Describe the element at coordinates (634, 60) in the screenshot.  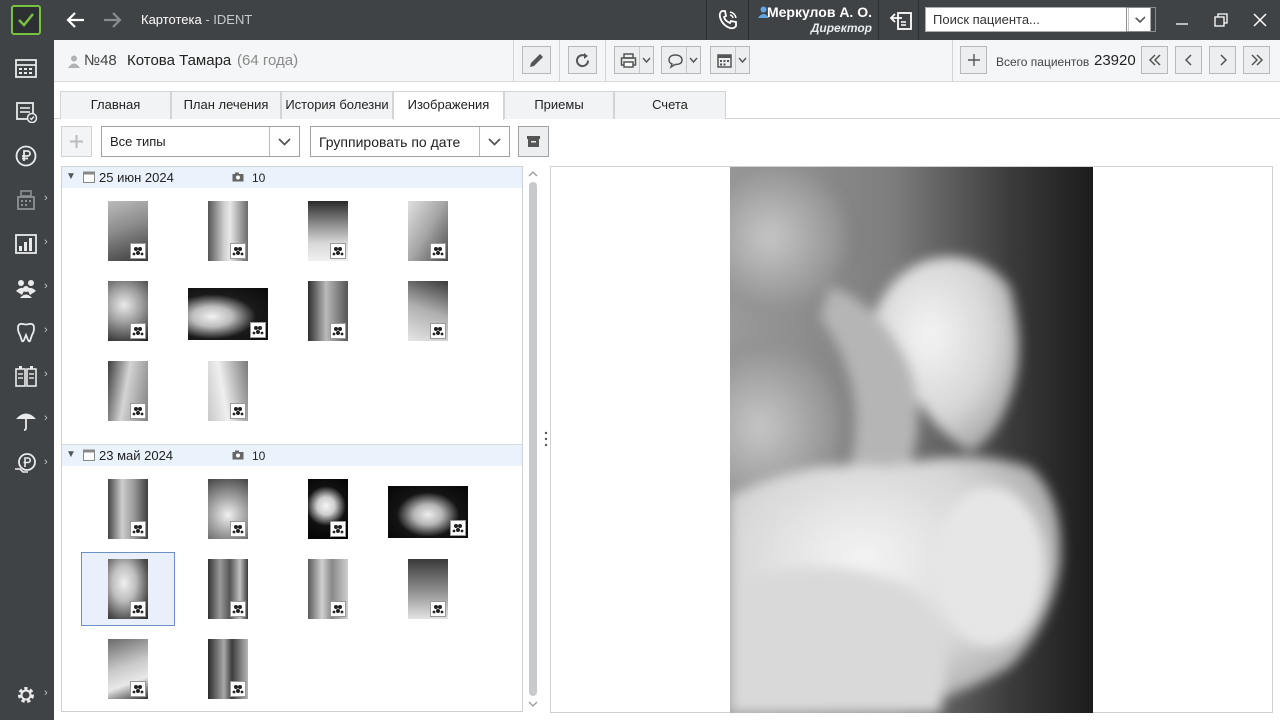
I see `print-button` at that location.